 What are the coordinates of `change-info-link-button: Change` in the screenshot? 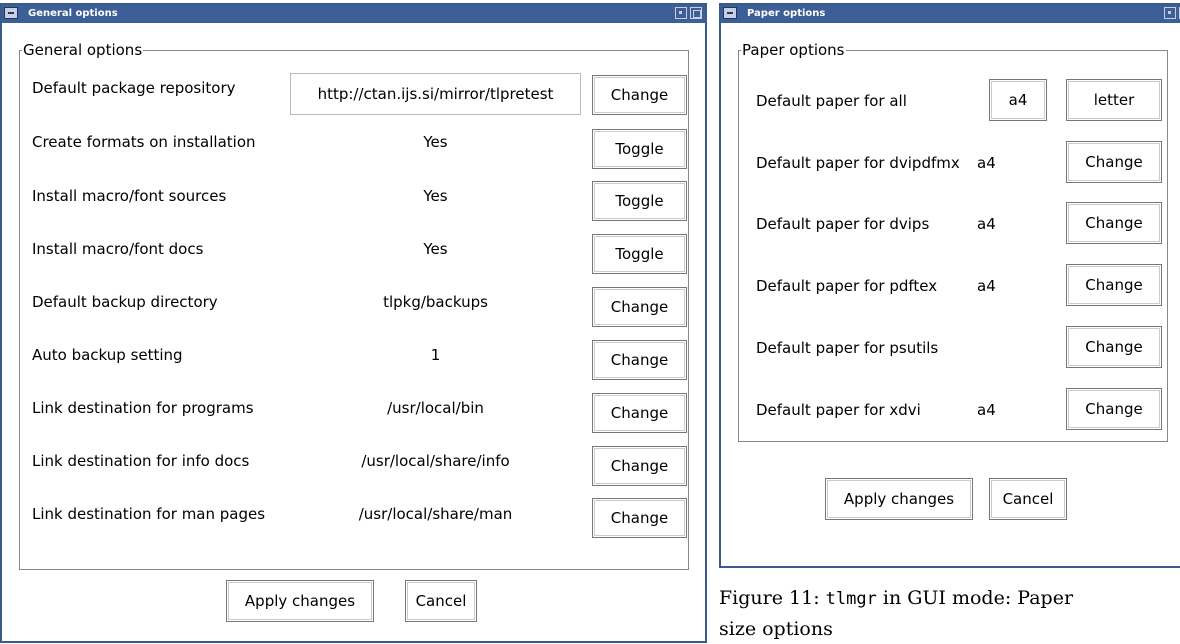 It's located at (639, 466).